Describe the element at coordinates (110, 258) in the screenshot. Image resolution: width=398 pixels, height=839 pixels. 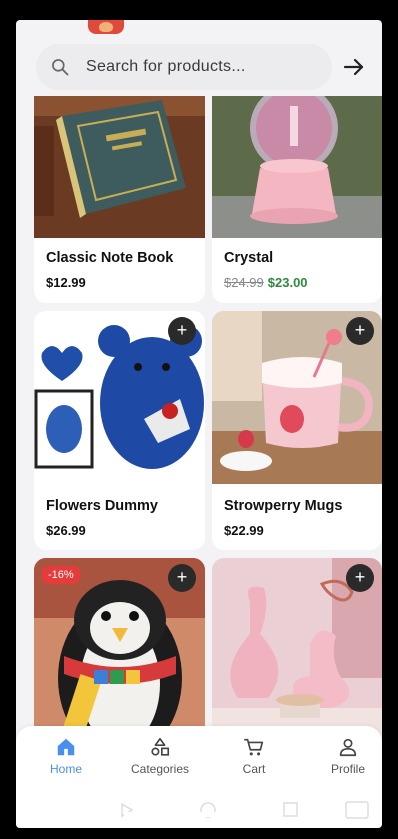
I see `product-name: Classic Note Book` at that location.